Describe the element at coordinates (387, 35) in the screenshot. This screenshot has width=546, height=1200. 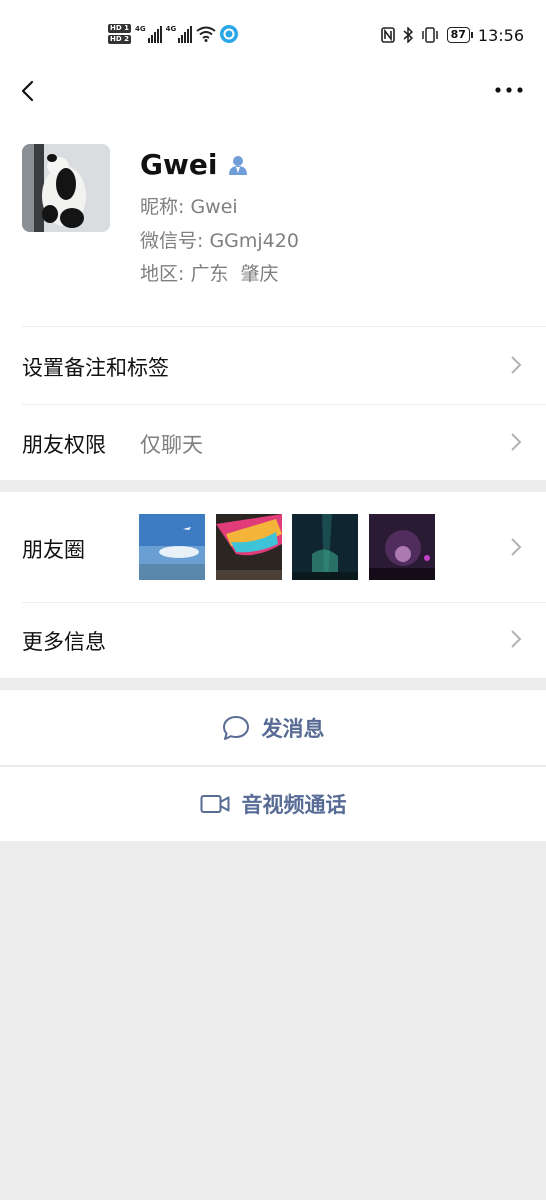
I see `nfc-icon` at that location.